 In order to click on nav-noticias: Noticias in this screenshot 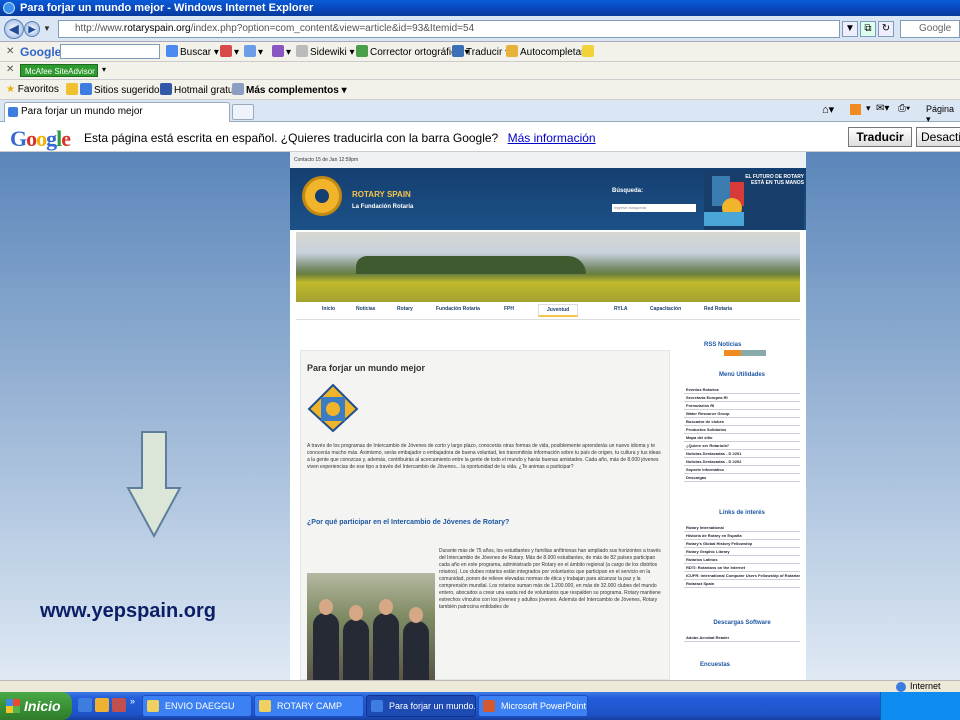, I will do `click(365, 309)`.